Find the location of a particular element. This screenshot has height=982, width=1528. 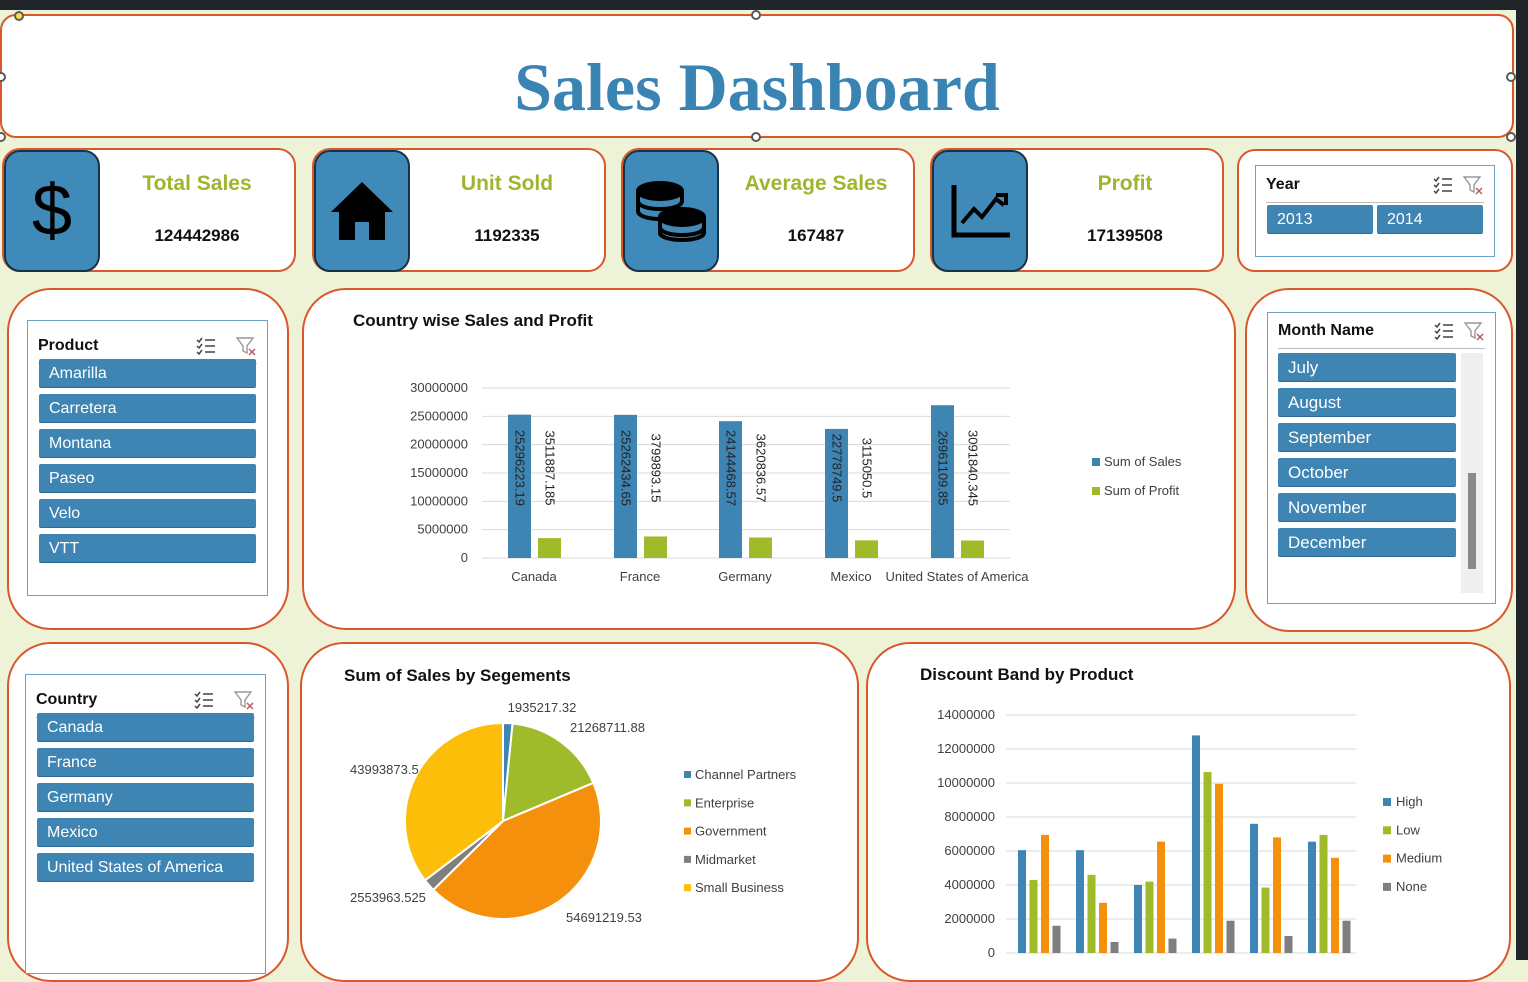

legend-label: Midmarket is located at coordinates (725, 859).